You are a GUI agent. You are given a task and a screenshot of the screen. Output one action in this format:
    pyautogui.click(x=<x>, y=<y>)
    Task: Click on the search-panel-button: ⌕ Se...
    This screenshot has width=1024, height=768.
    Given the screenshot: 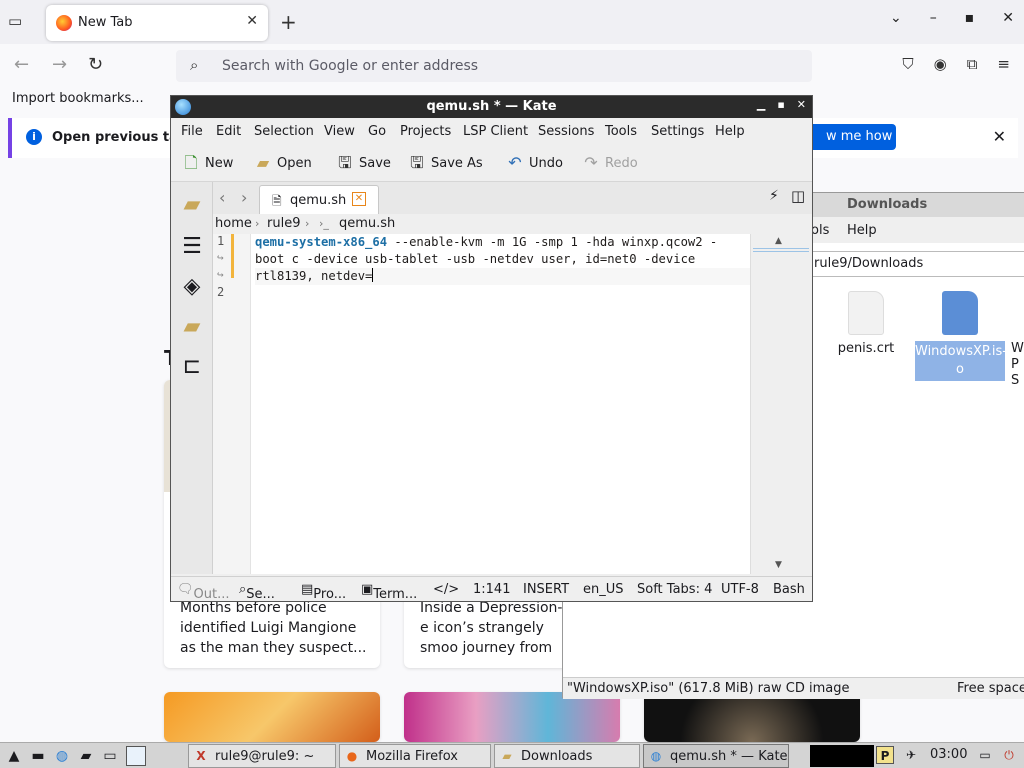 What is the action you would take?
    pyautogui.click(x=257, y=592)
    